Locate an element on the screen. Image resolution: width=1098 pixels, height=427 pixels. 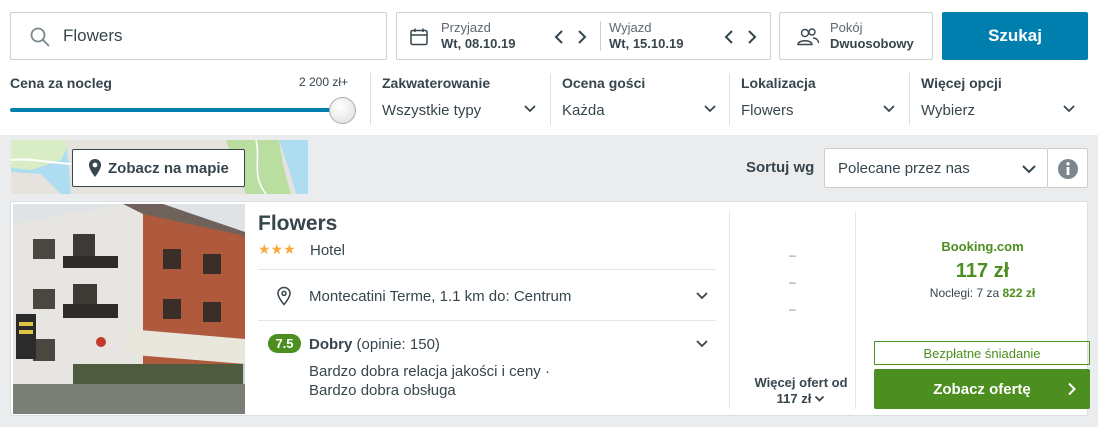
rating-summary: Dobry (opinie: 150) is located at coordinates (374, 344).